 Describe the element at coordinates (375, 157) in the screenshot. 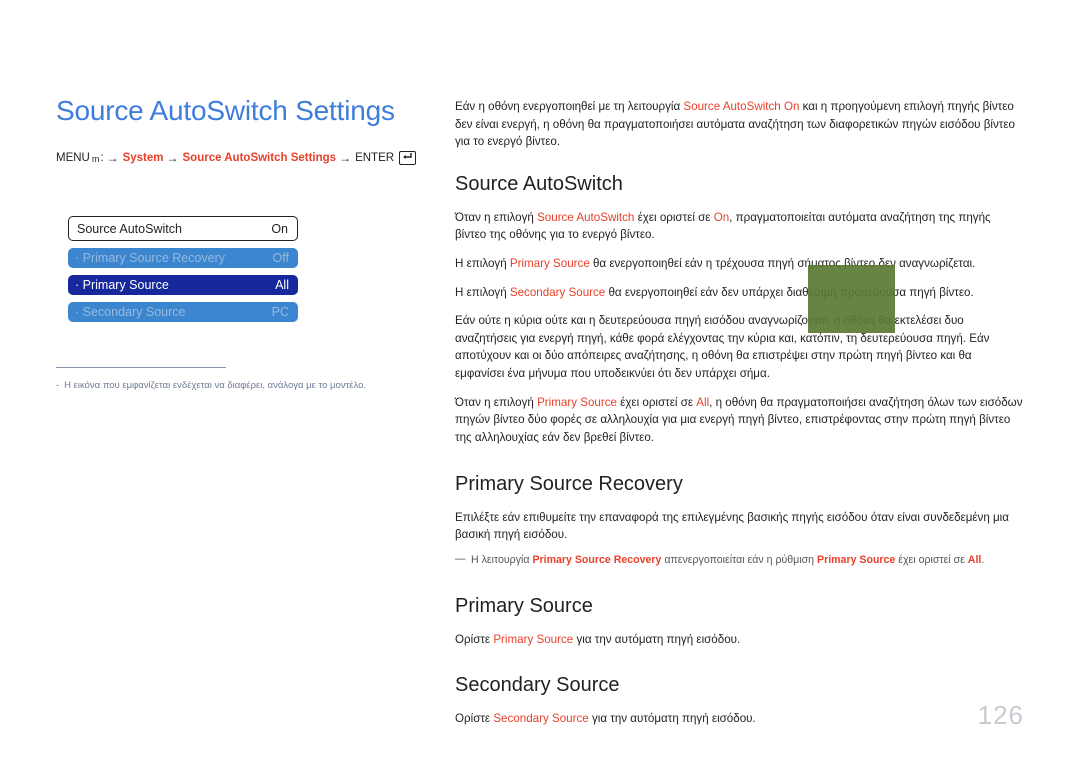

I see `enter-label: ENTER` at that location.